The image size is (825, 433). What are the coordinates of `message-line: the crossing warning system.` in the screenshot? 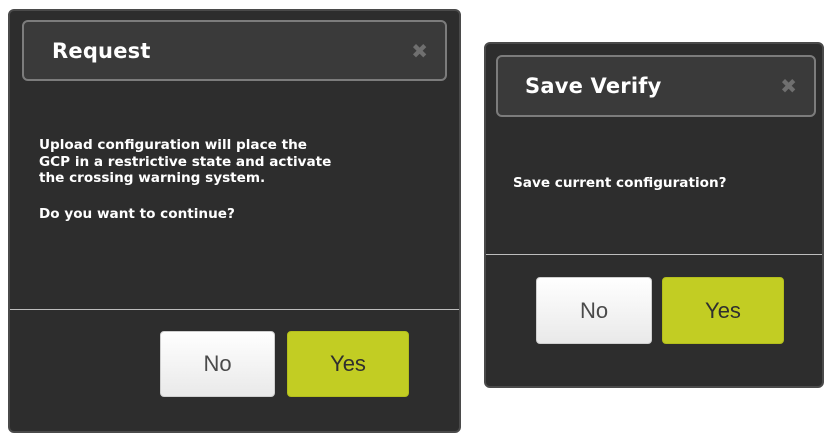 It's located at (152, 178).